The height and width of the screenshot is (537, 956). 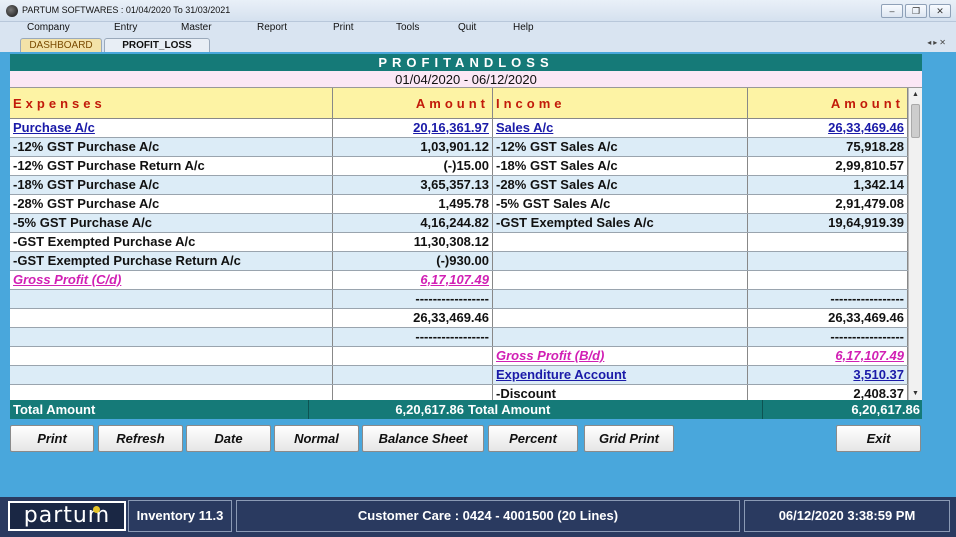 I want to click on table-row: Gross Profit (B/d) 6,17,107.49, so click(x=459, y=356).